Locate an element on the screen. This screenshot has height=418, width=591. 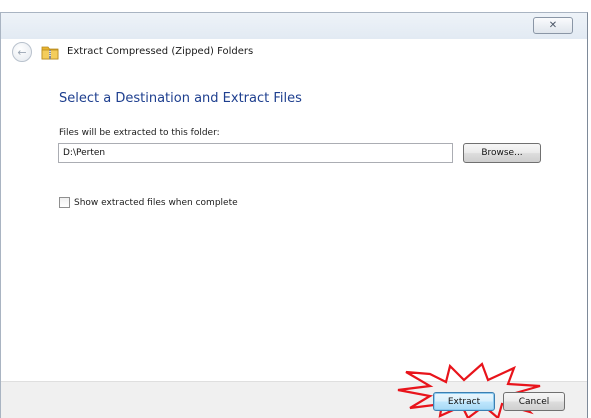
destination-path-input is located at coordinates (255, 153).